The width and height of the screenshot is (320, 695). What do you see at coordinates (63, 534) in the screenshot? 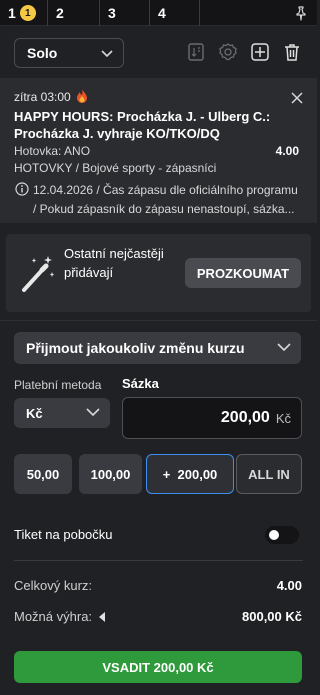
I see `branch-ticket-label: Tiket na pobočku` at bounding box center [63, 534].